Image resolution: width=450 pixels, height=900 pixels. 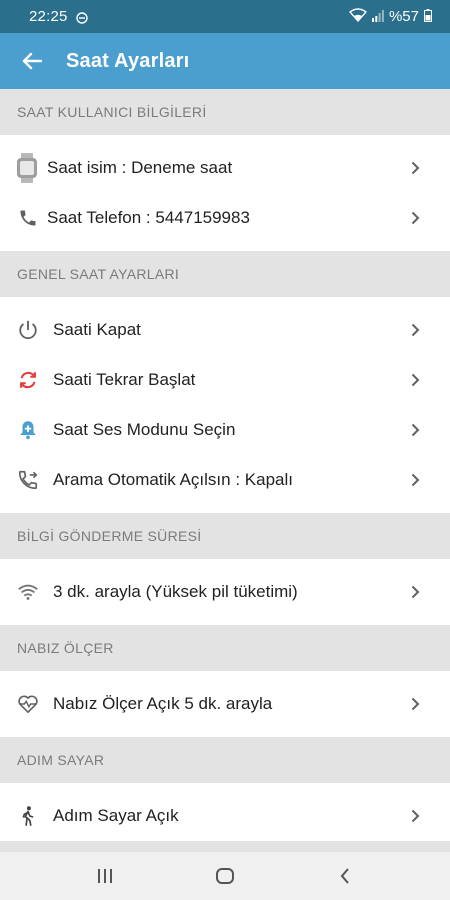 I want to click on status-time: 22:25, so click(x=48, y=16).